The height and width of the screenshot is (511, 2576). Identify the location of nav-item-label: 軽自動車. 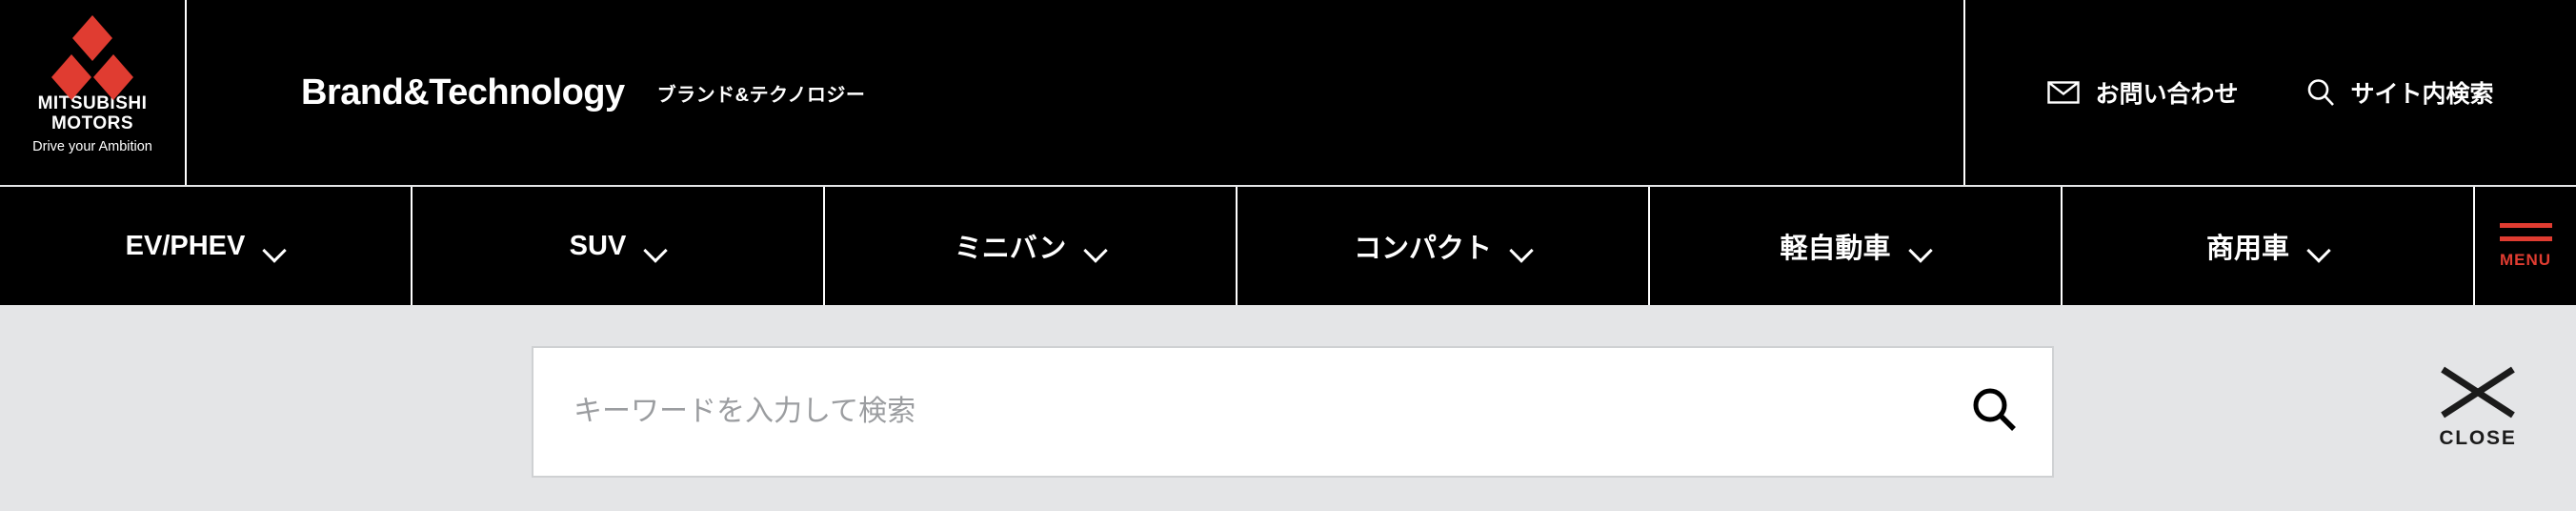
(1836, 249).